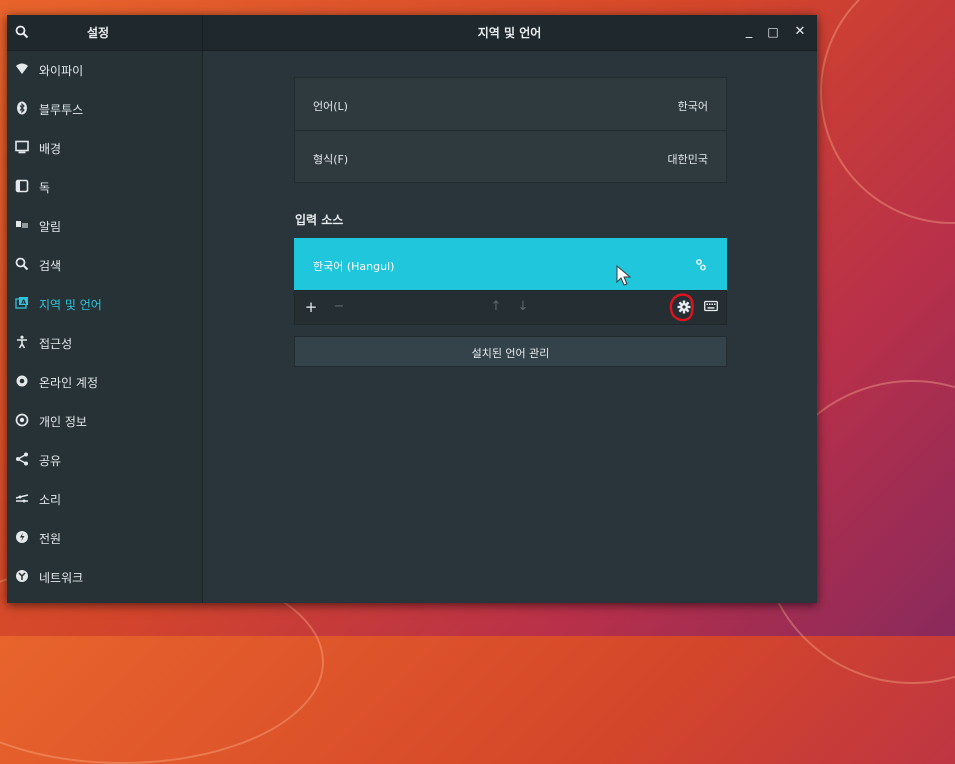 The height and width of the screenshot is (764, 955). I want to click on sidebar-item-region-language: A 지역 및 언어, so click(104, 304).